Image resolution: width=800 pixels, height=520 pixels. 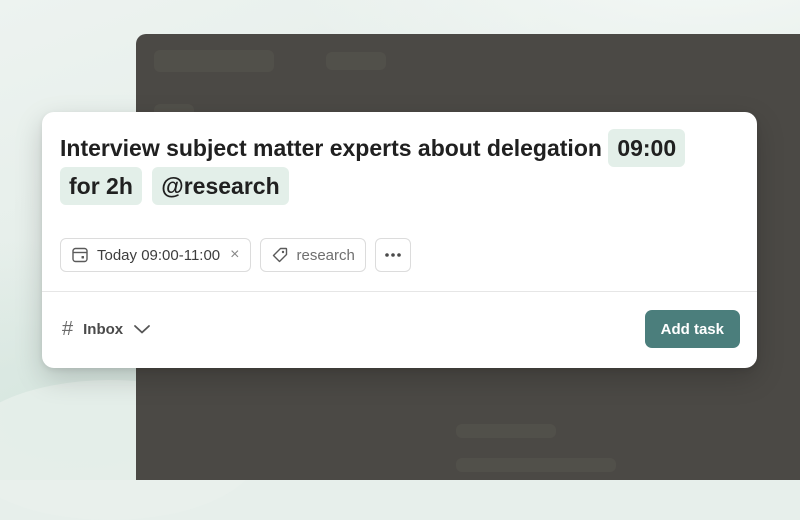 What do you see at coordinates (325, 255) in the screenshot?
I see `label-chip-text: research` at bounding box center [325, 255].